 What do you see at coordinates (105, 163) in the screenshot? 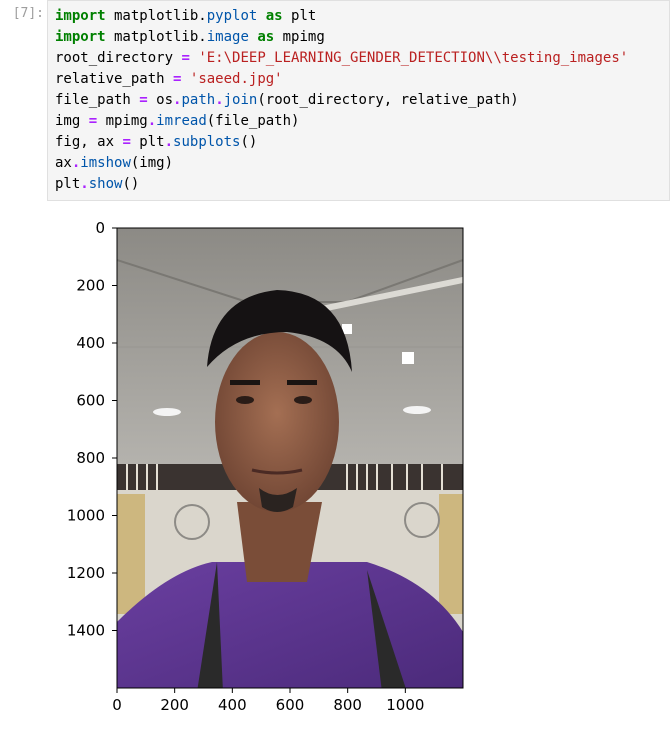
I see `code-token: imshow` at bounding box center [105, 163].